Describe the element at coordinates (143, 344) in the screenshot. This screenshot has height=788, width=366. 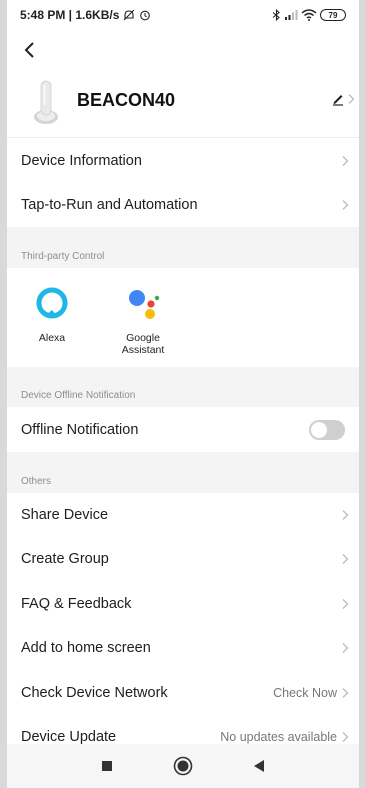
I see `google-assistant-label: Google Assistant` at that location.